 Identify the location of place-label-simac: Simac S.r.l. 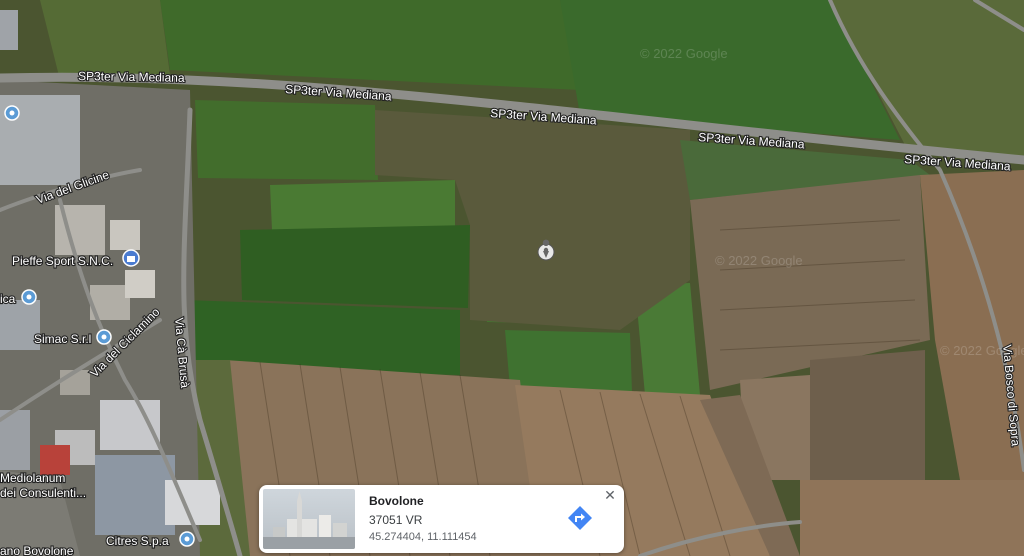
(63, 339).